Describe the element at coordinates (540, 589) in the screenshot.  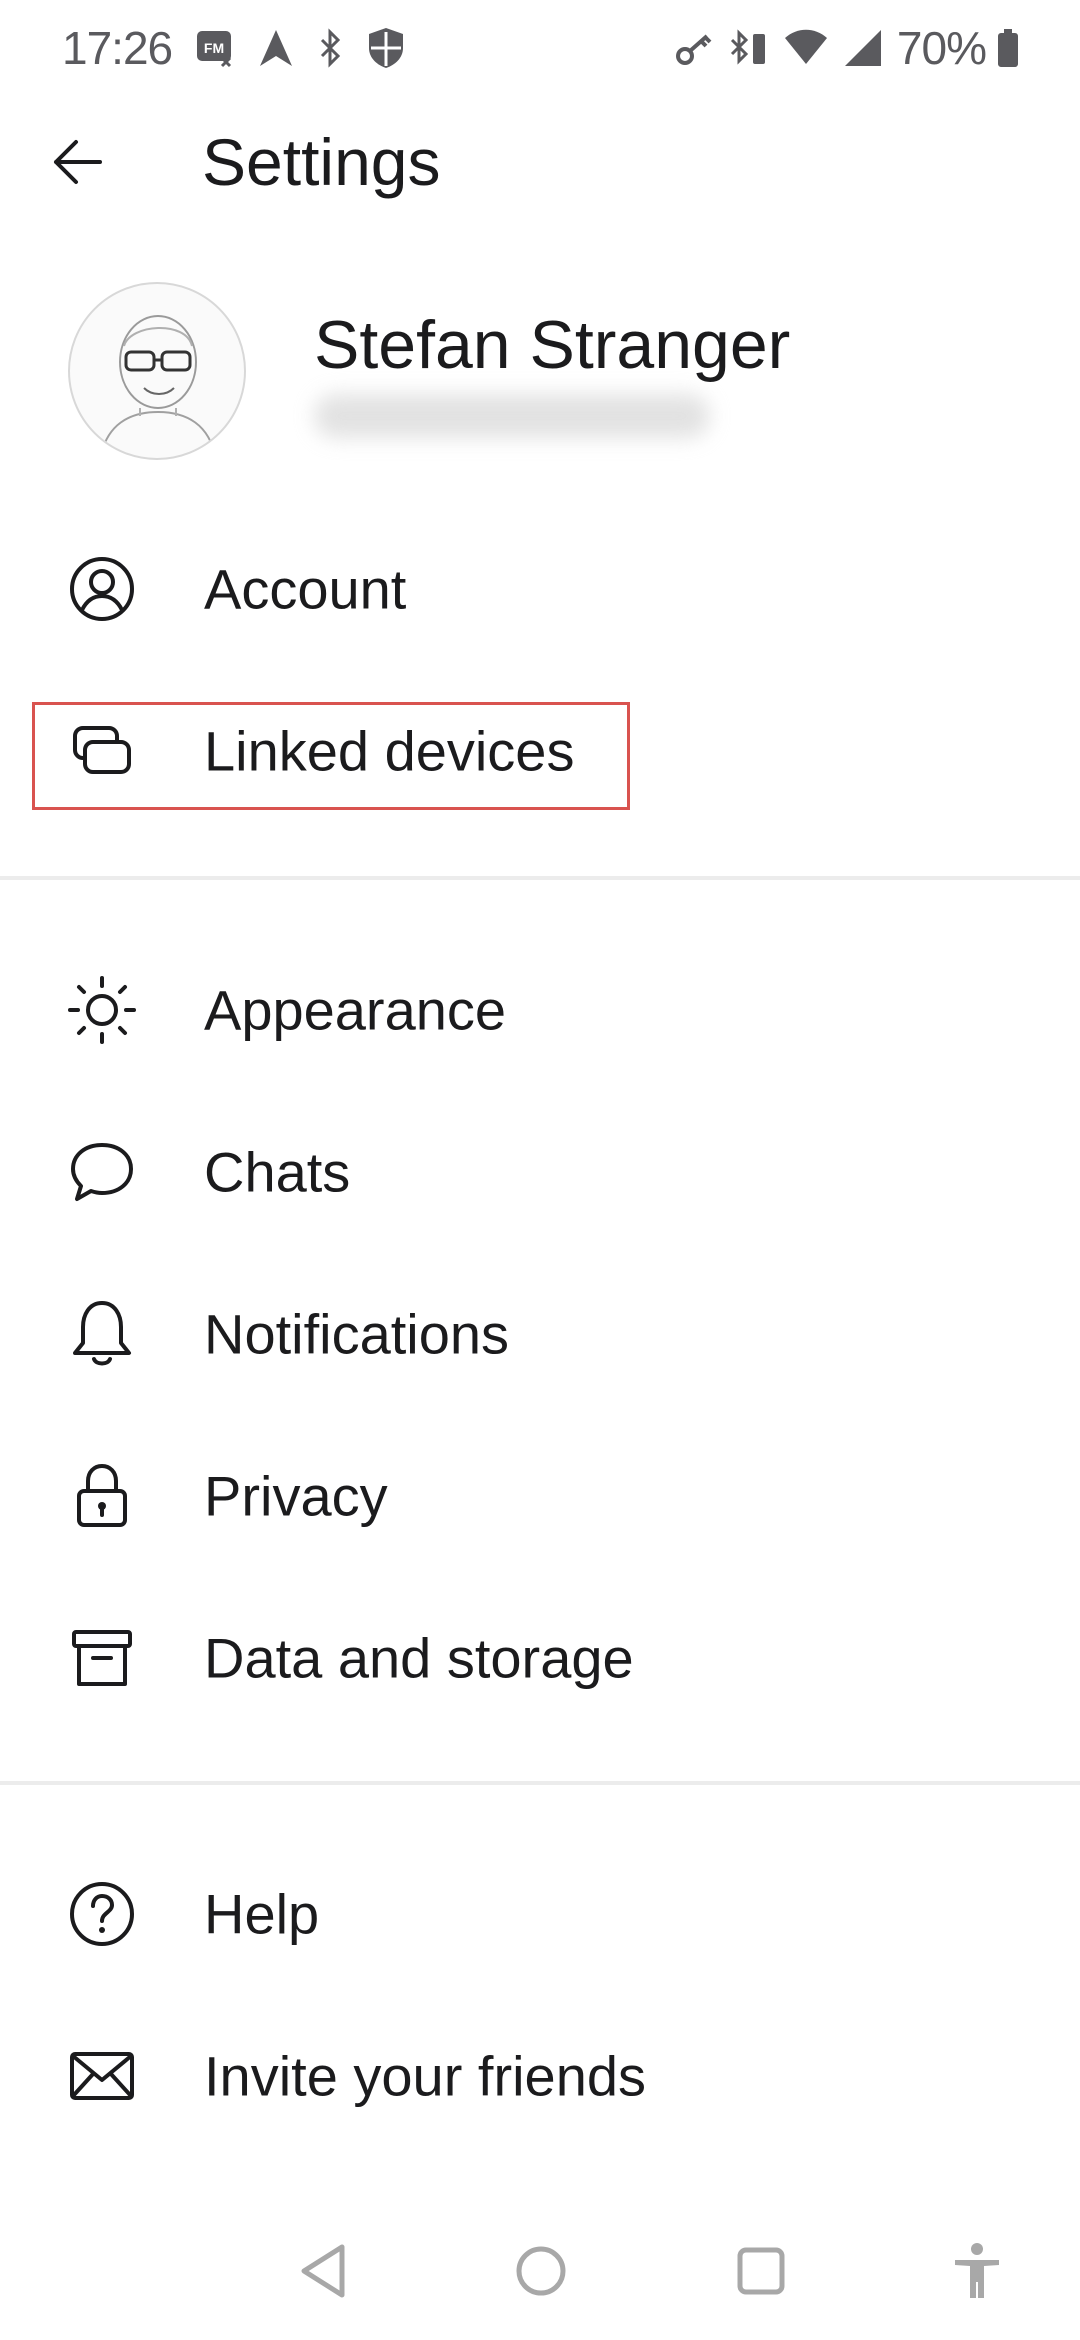
I see `menu-item-account: Account` at that location.